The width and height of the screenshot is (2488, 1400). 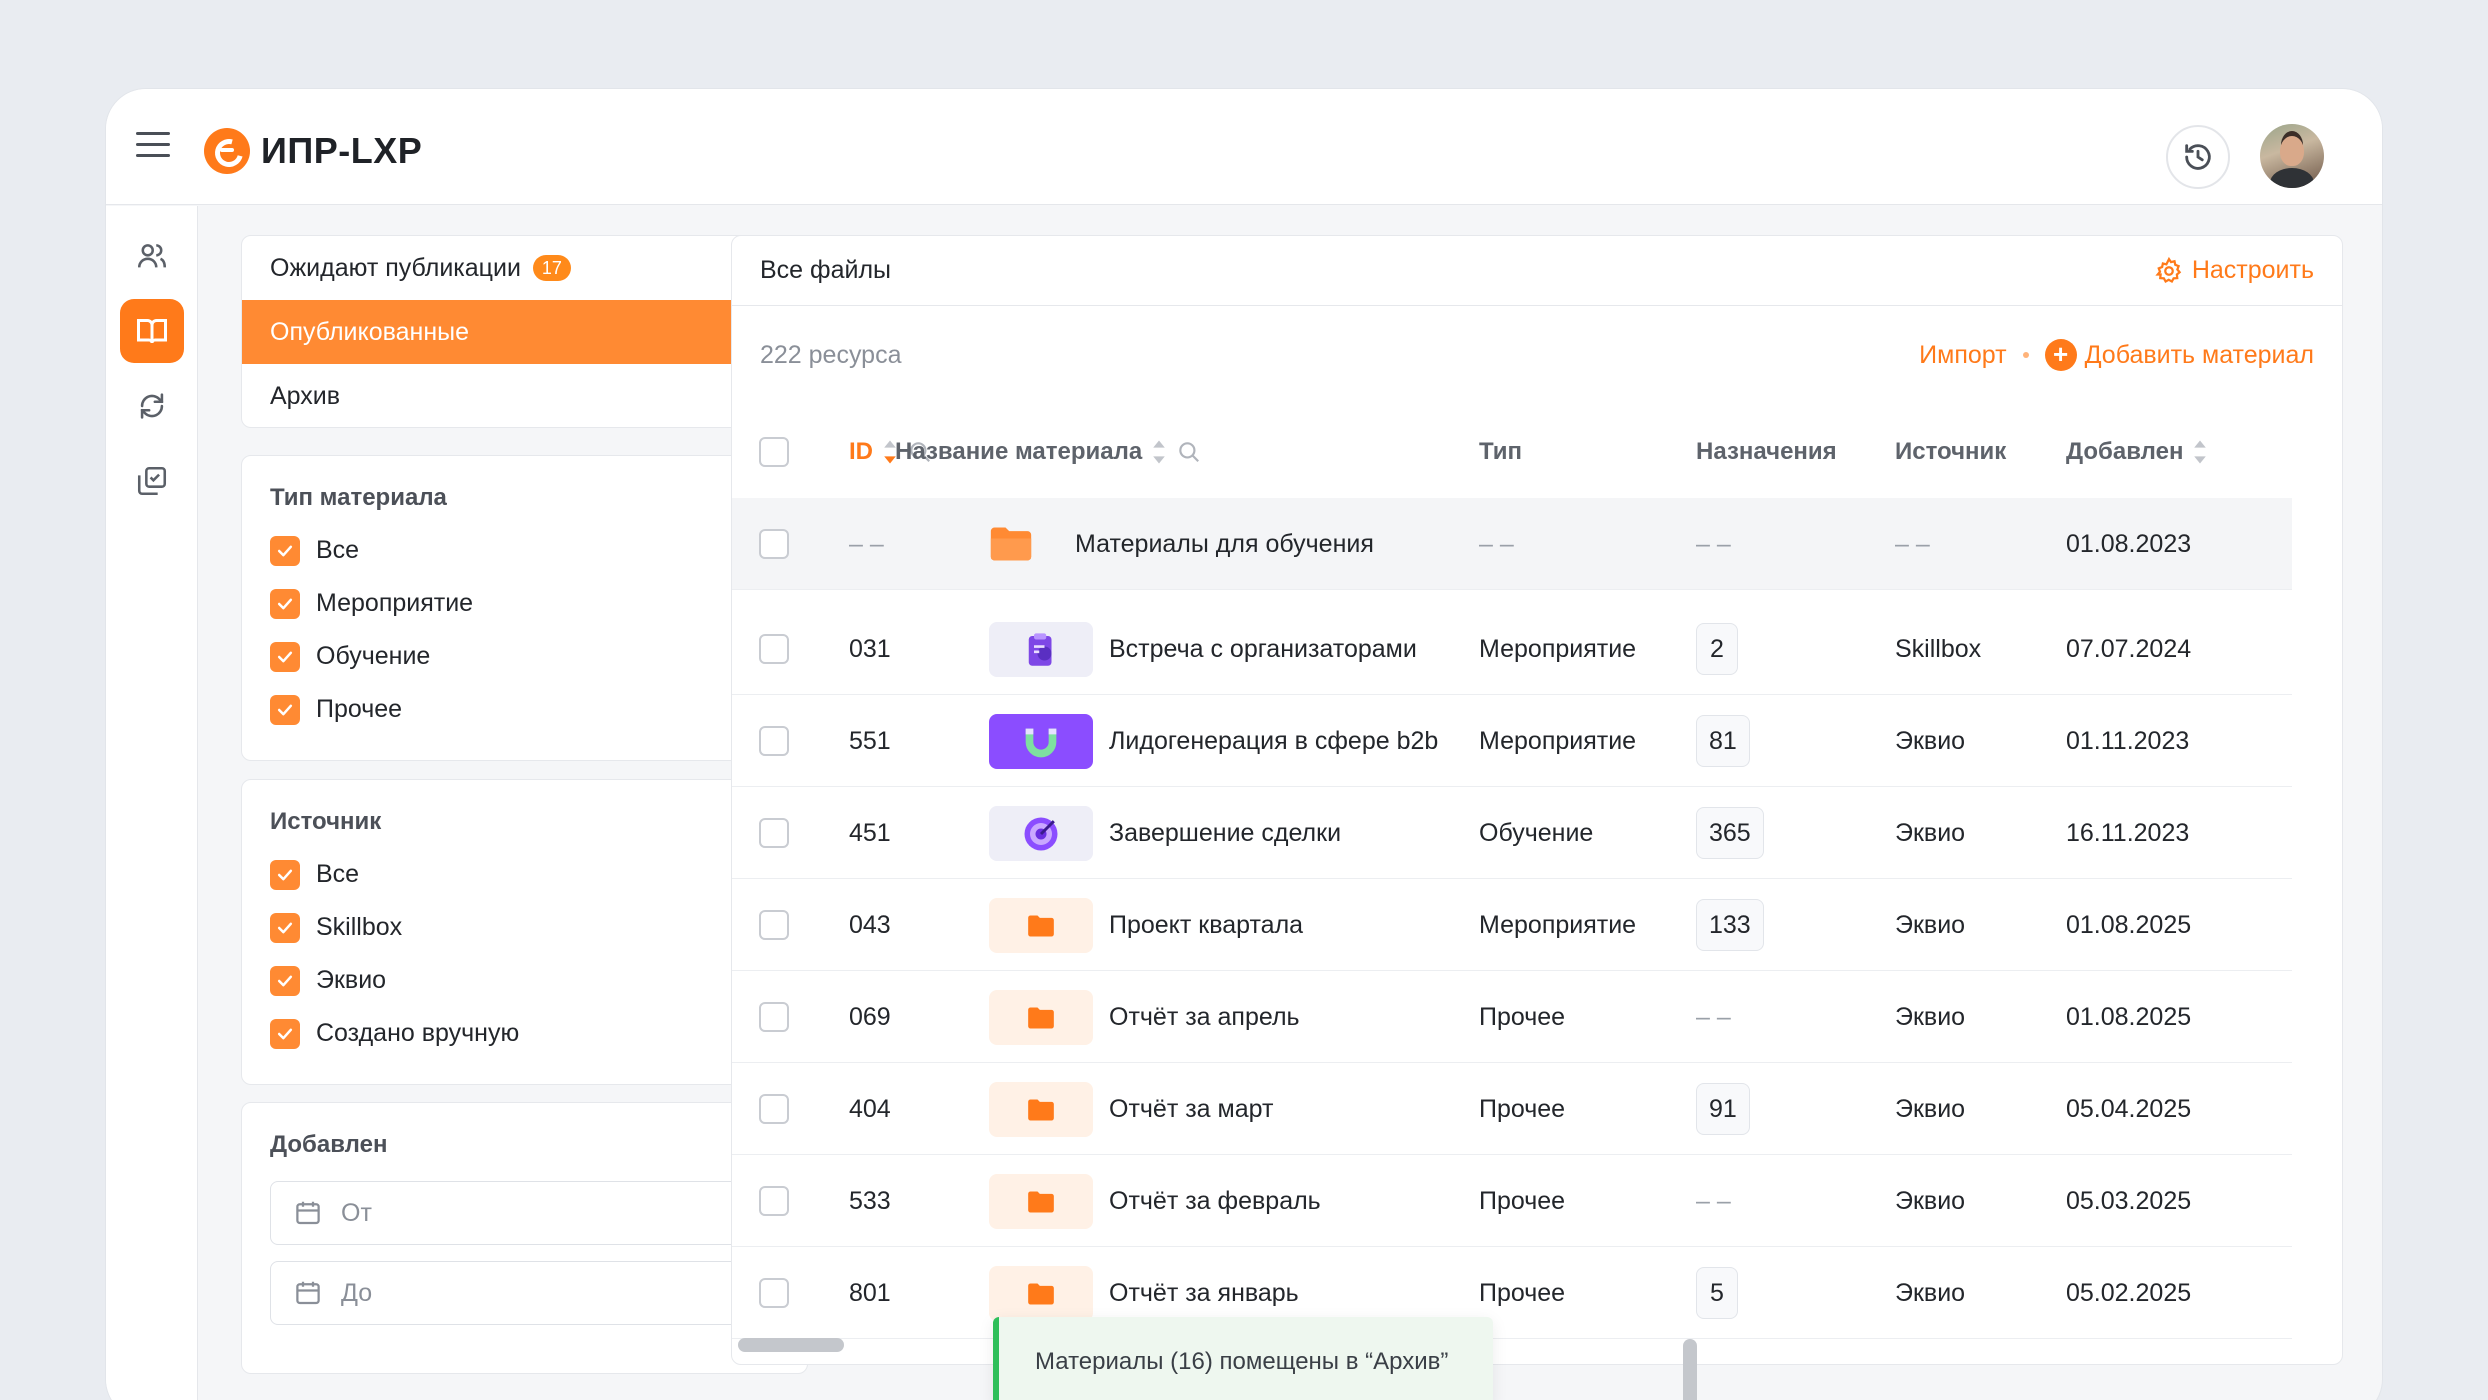 What do you see at coordinates (524, 709) in the screenshot?
I see `type-option-other: Прочее` at bounding box center [524, 709].